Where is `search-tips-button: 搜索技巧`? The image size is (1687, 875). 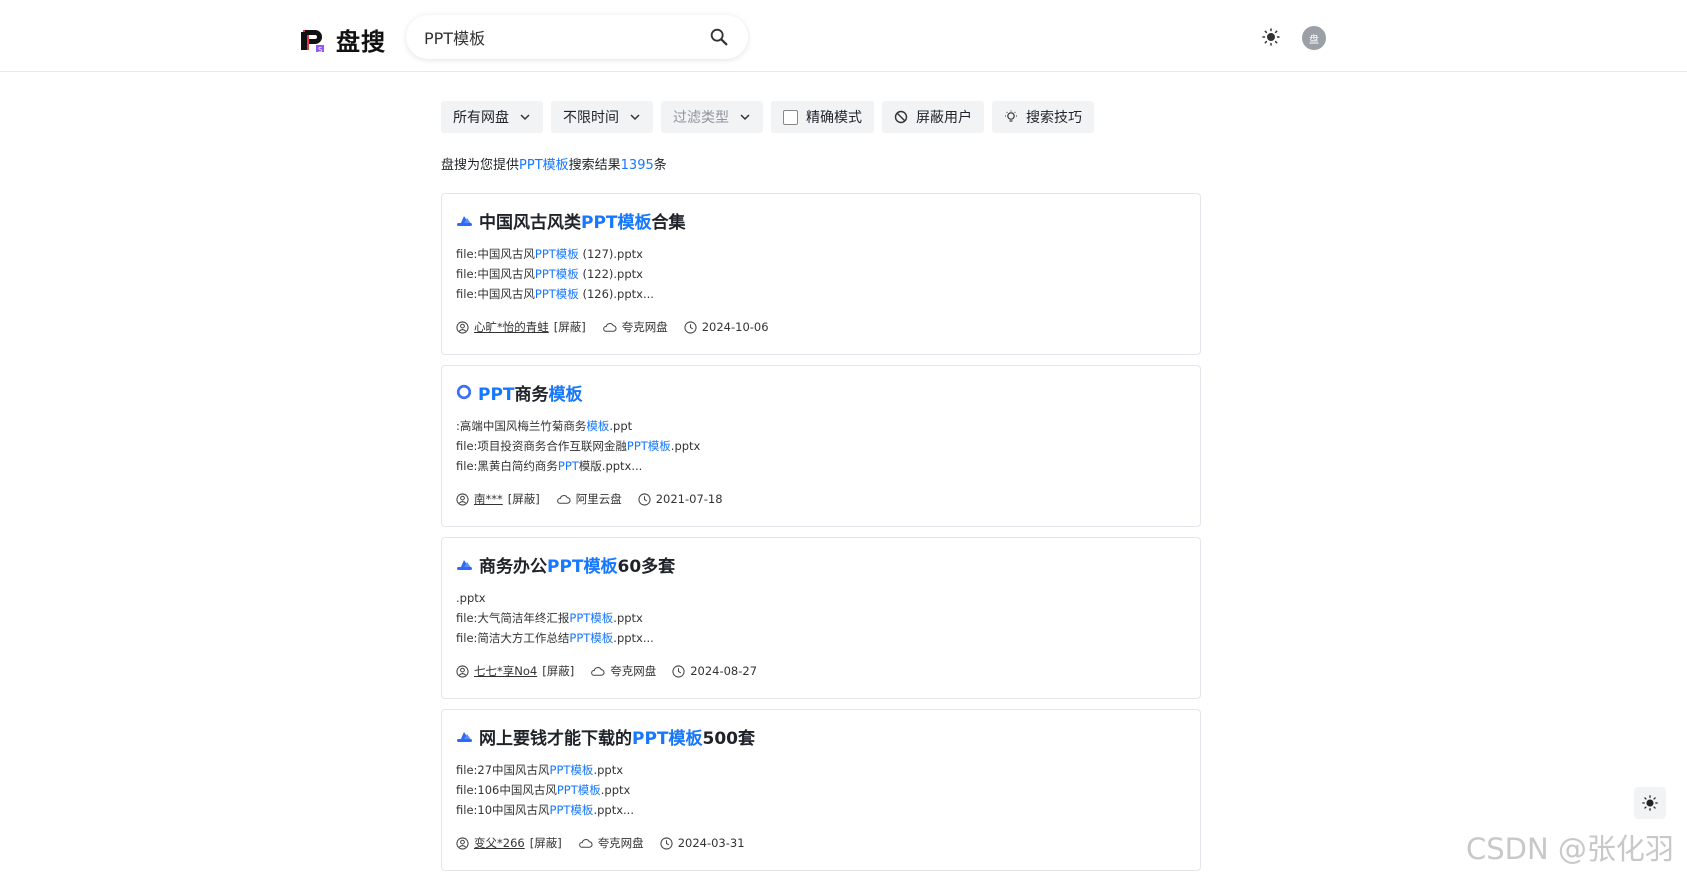 search-tips-button: 搜索技巧 is located at coordinates (1043, 117).